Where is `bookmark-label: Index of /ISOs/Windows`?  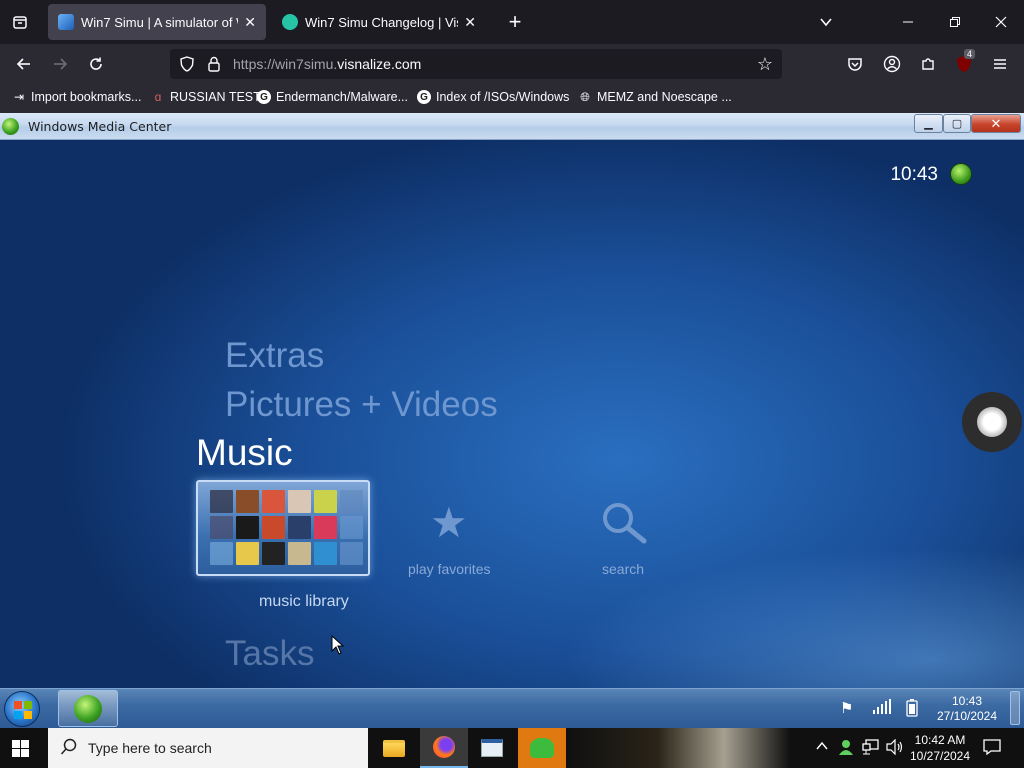 bookmark-label: Index of /ISOs/Windows is located at coordinates (503, 97).